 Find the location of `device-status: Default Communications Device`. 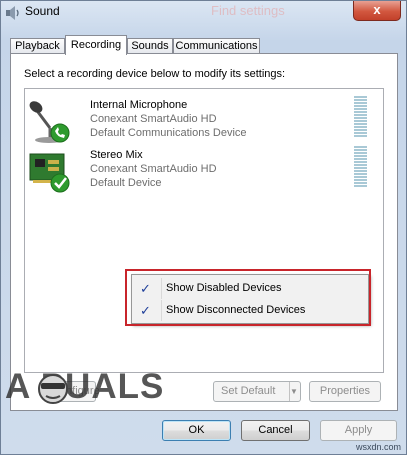

device-status: Default Communications Device is located at coordinates (168, 133).